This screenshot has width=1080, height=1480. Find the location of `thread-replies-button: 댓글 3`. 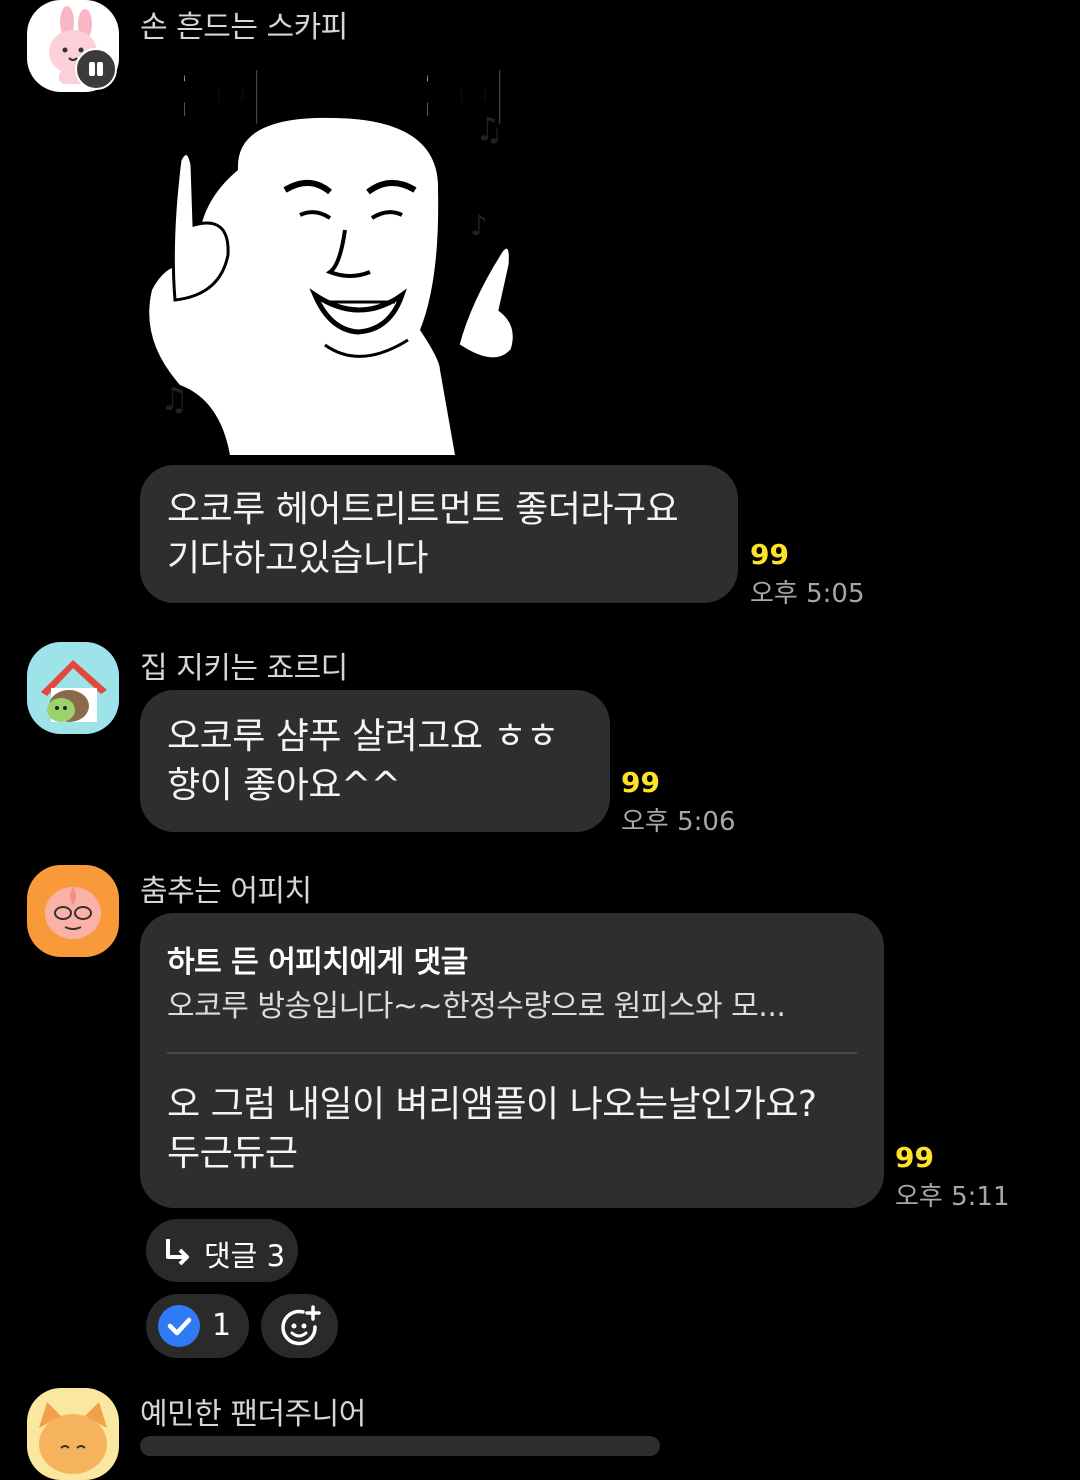

thread-replies-button: 댓글 3 is located at coordinates (222, 1250).